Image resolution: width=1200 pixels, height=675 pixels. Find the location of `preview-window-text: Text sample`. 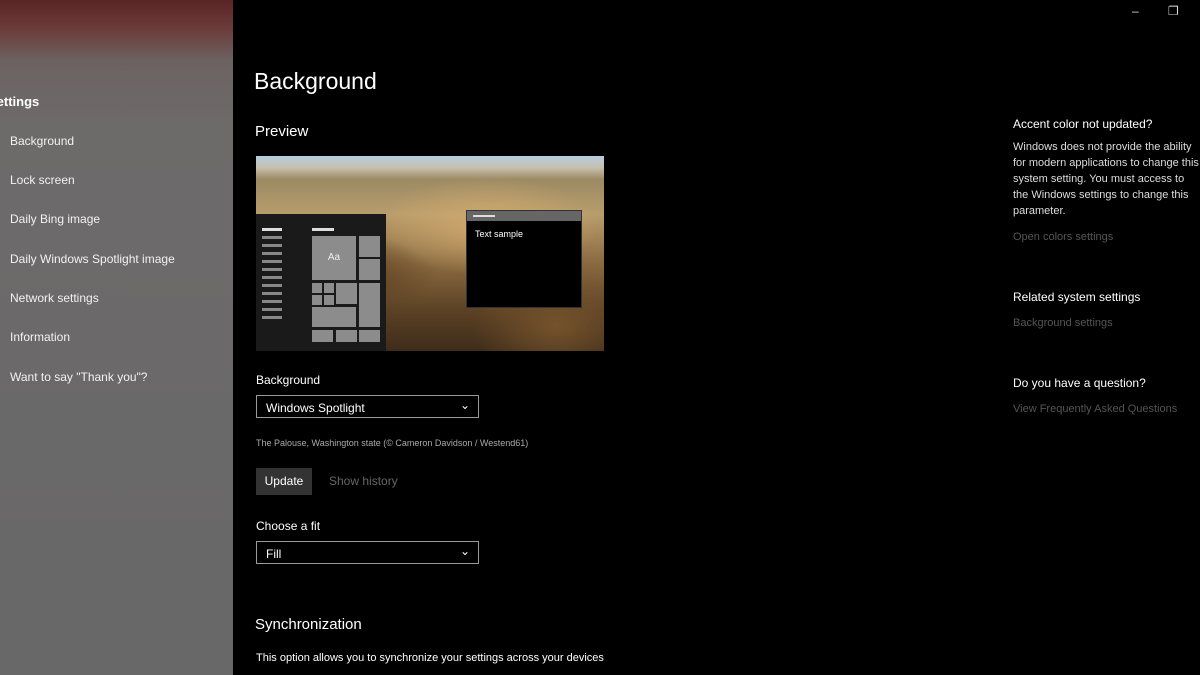

preview-window-text: Text sample is located at coordinates (499, 234).